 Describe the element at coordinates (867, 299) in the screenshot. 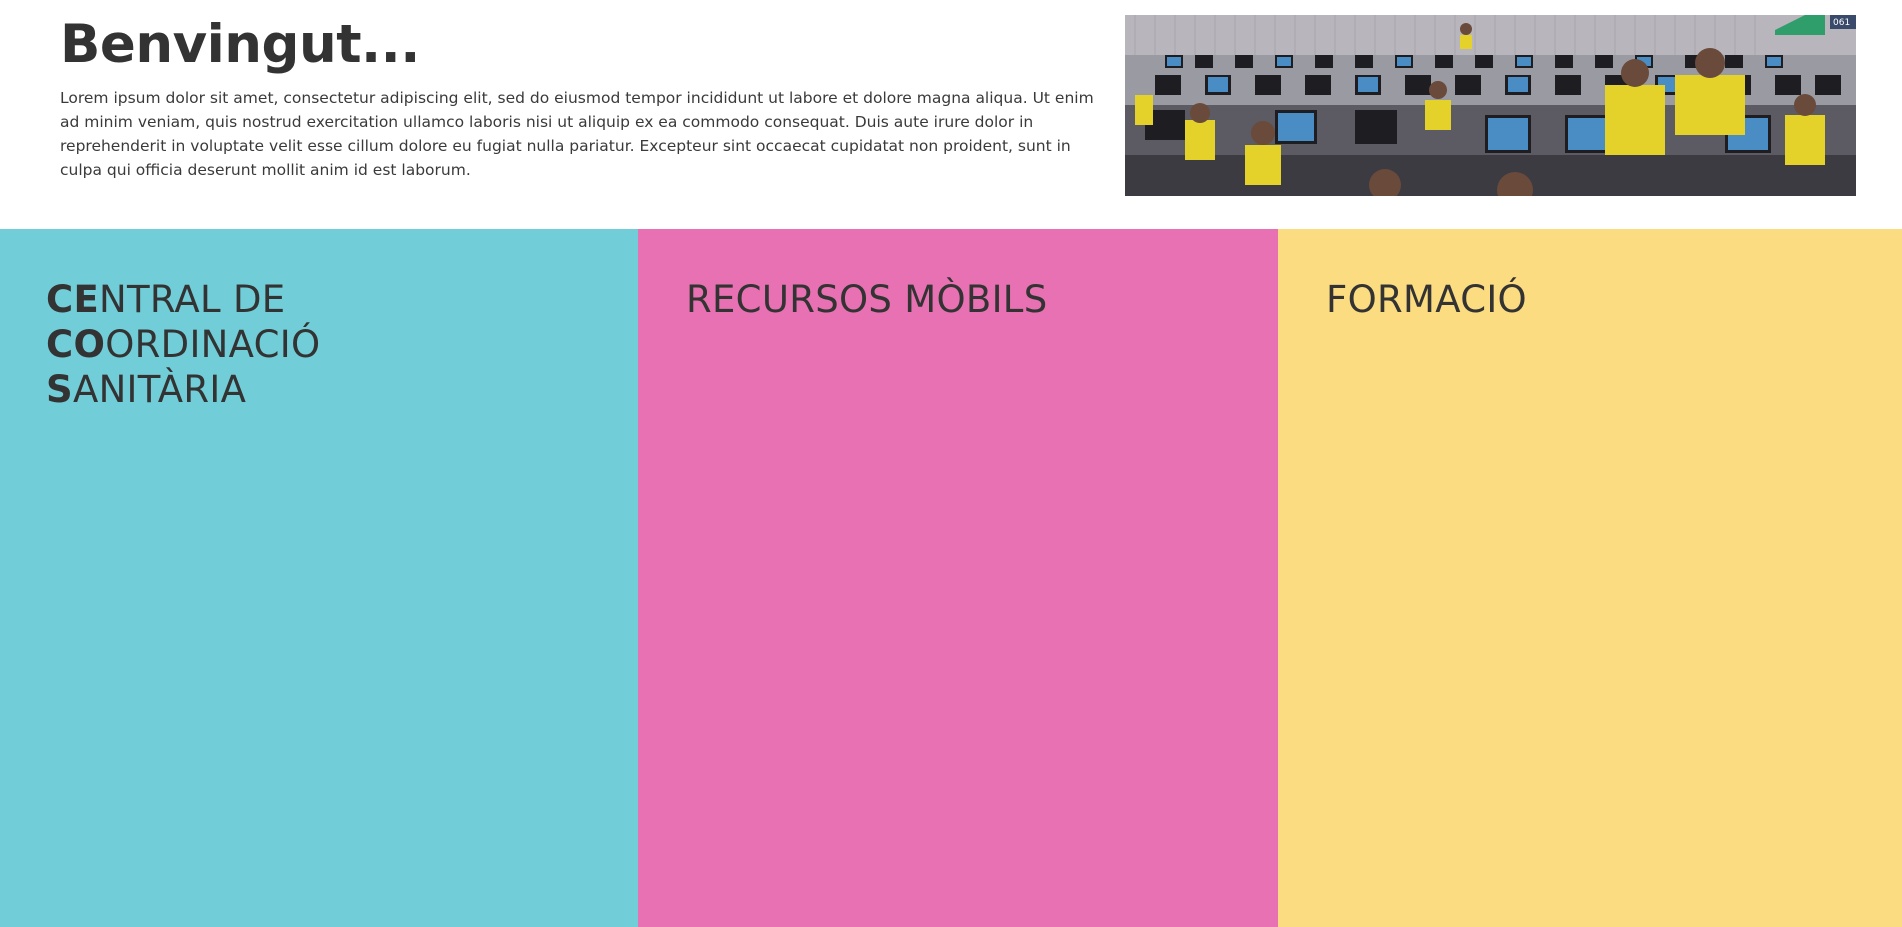

I see `panel-title-recursos-mobils: RECURSOS MÒBILS` at that location.